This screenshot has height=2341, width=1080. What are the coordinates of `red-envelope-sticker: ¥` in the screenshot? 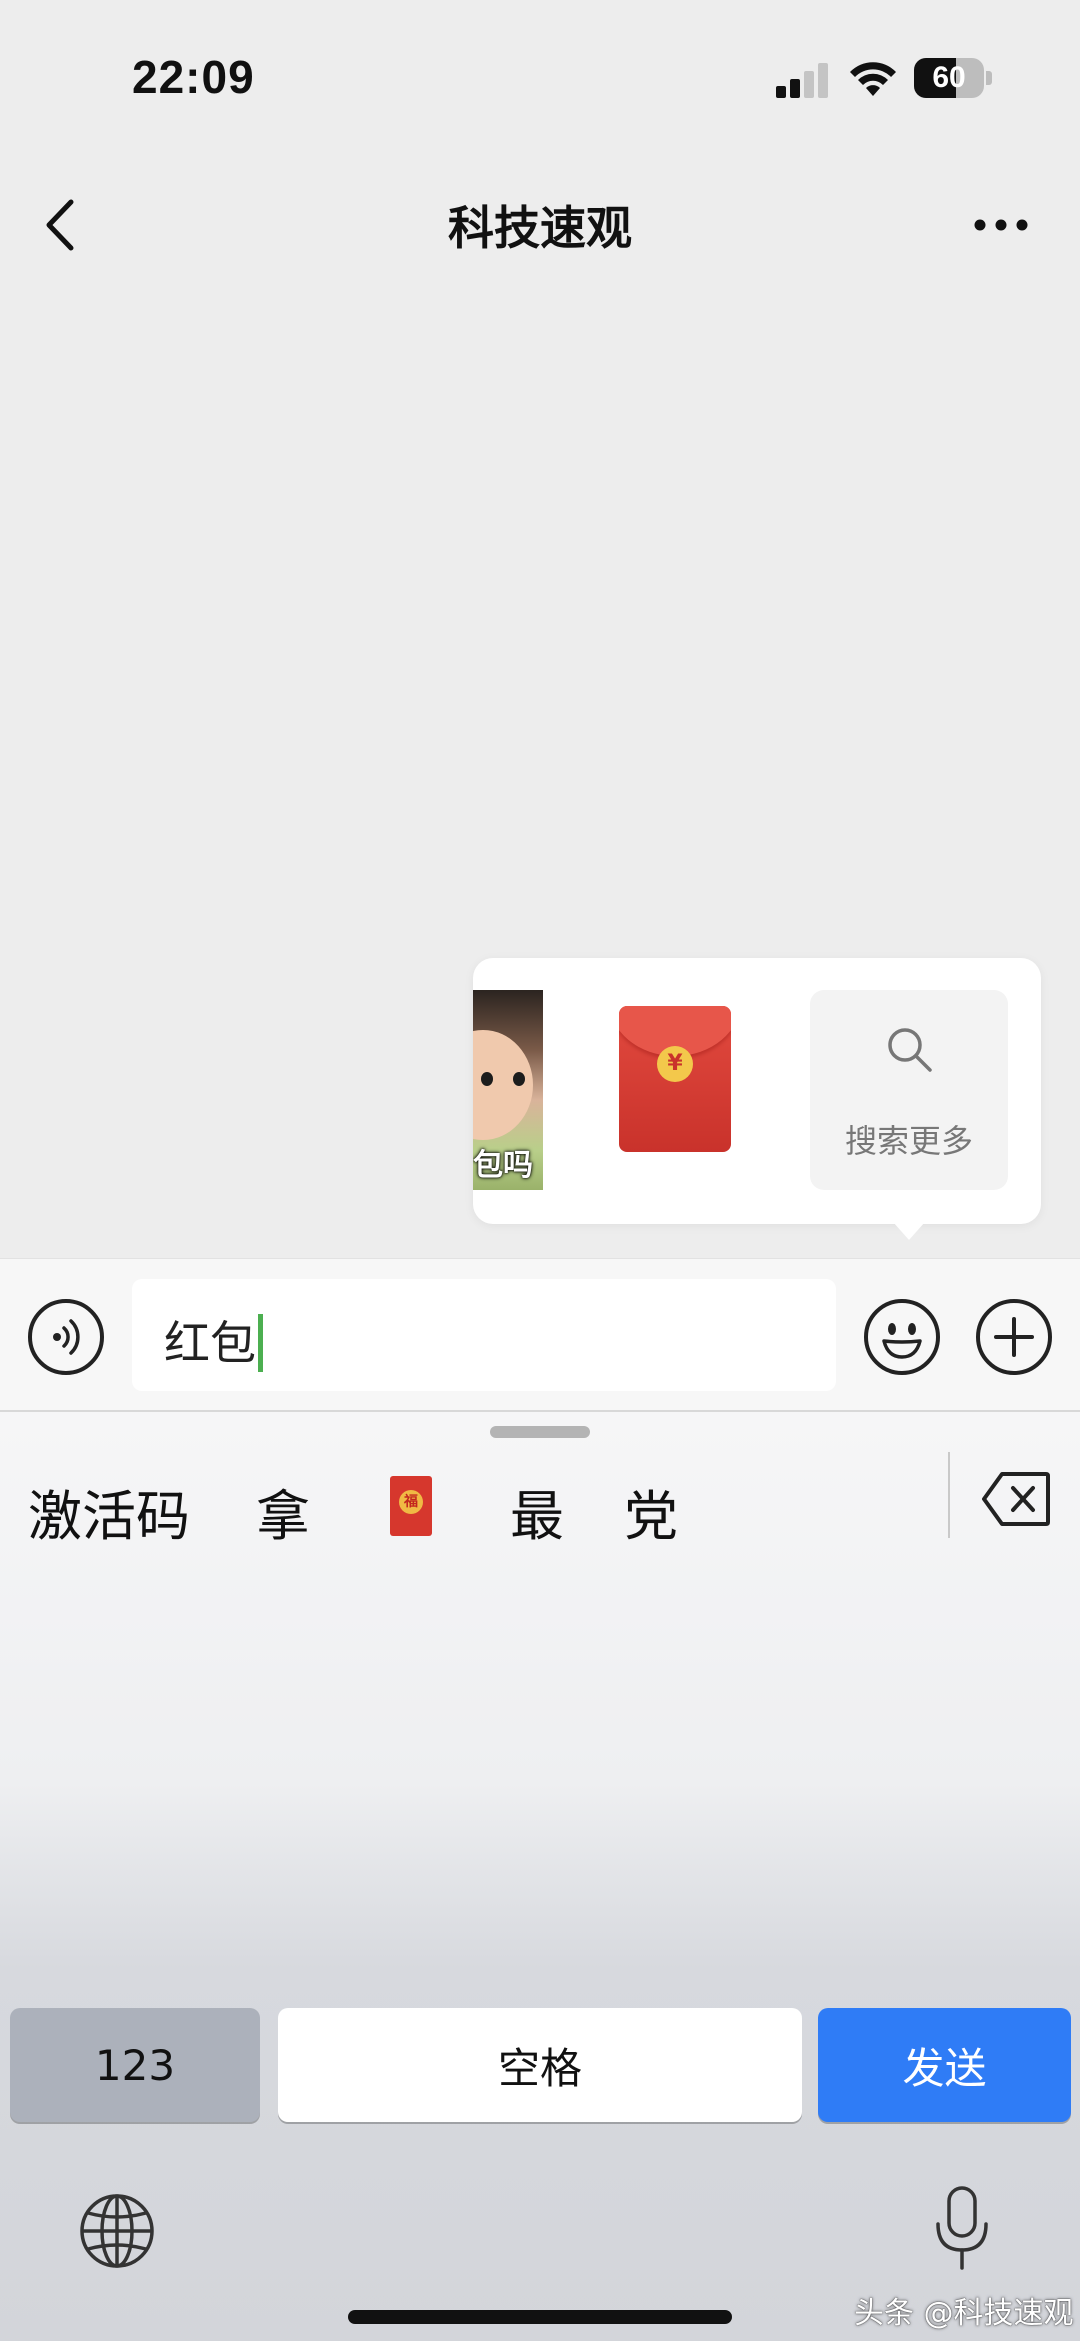 It's located at (675, 1079).